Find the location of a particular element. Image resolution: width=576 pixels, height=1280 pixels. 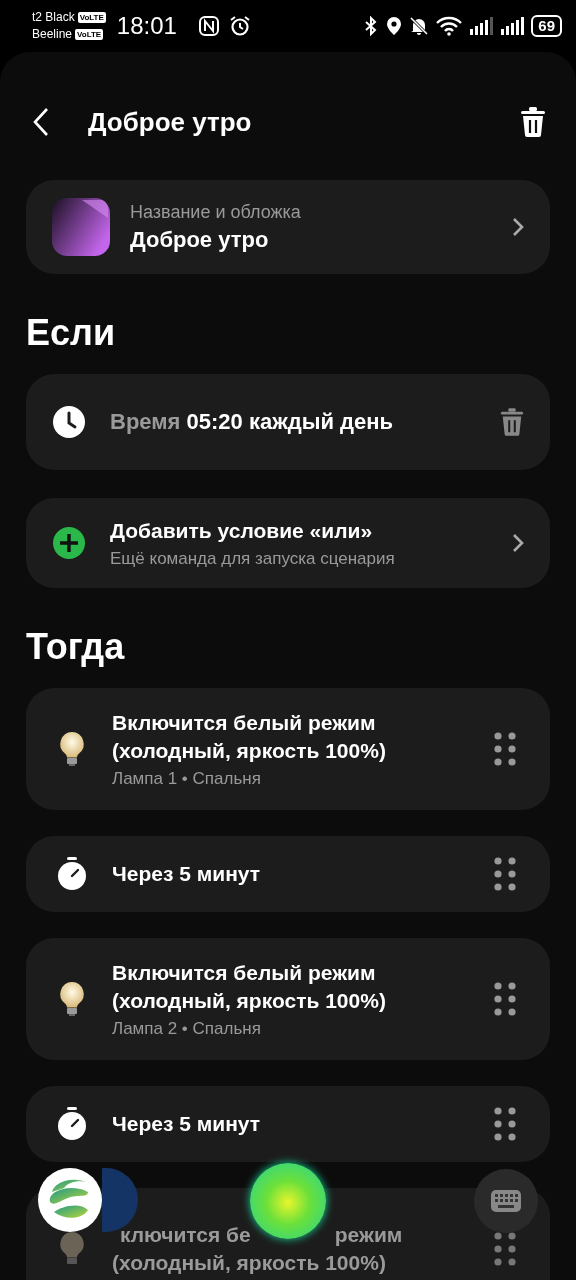

clock-icon is located at coordinates (69, 422).